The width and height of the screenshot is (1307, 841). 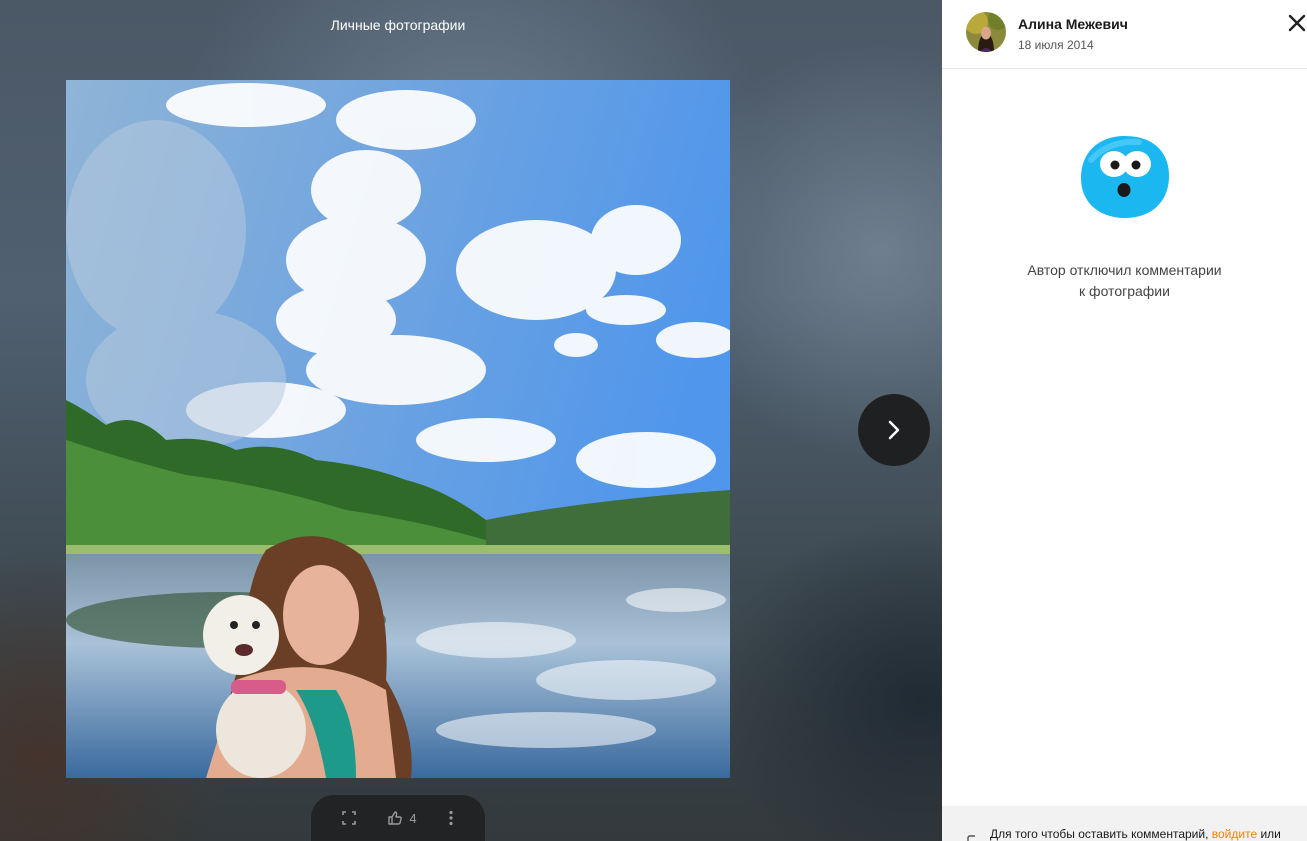 What do you see at coordinates (1124, 270) in the screenshot?
I see `disabled-text-line1: Автор отключил комментарии` at bounding box center [1124, 270].